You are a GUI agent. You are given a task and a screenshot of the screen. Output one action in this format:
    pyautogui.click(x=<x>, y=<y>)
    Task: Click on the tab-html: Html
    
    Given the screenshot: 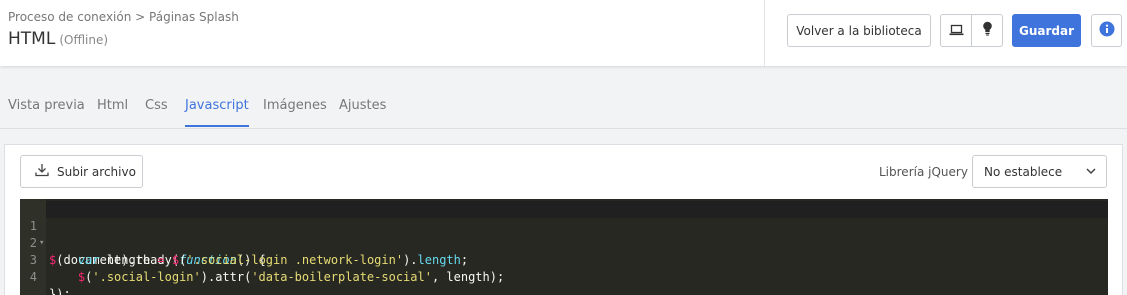 What is the action you would take?
    pyautogui.click(x=112, y=111)
    